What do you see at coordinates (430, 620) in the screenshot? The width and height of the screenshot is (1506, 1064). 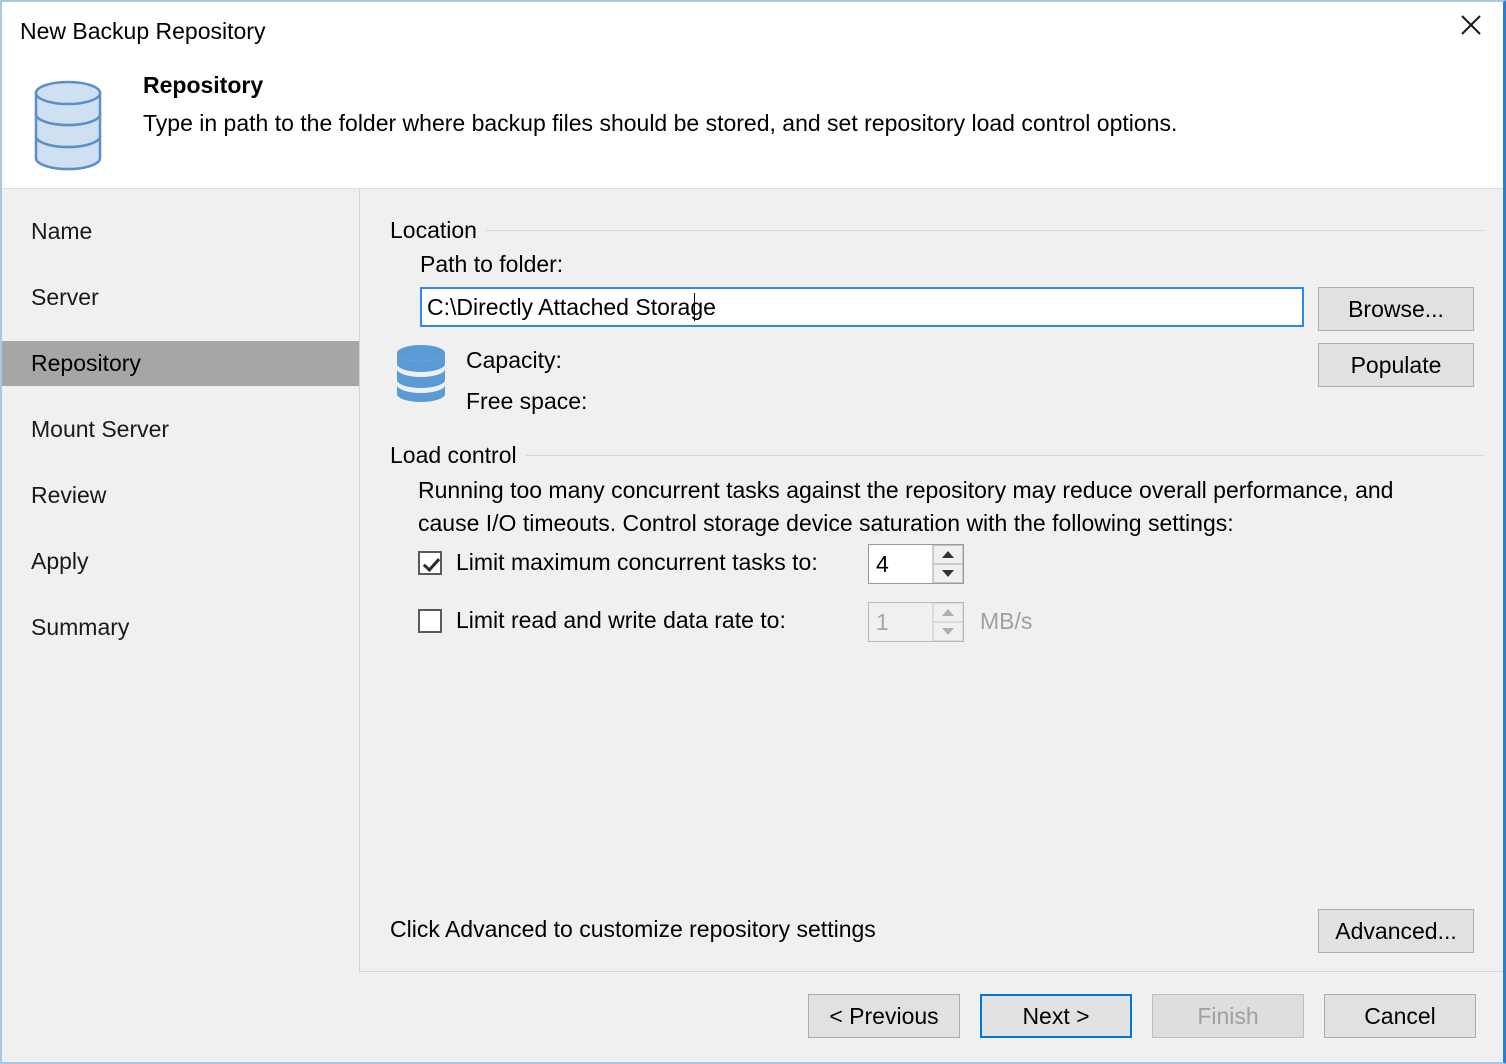 I see `limit-rate-checkbox` at bounding box center [430, 620].